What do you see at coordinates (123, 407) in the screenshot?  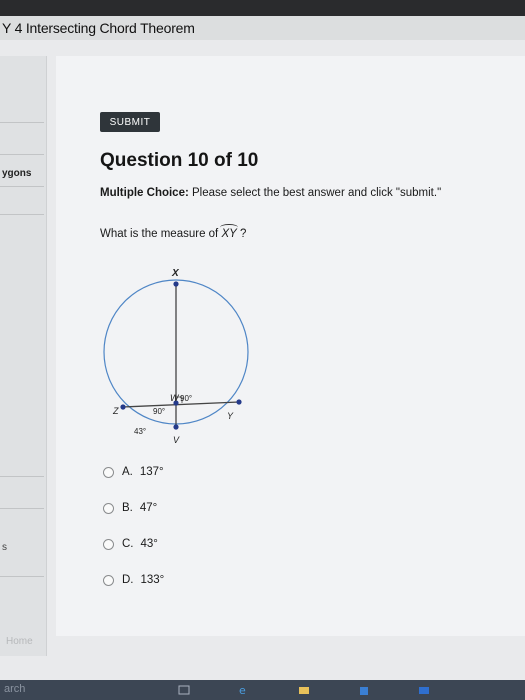 I see `point-z` at bounding box center [123, 407].